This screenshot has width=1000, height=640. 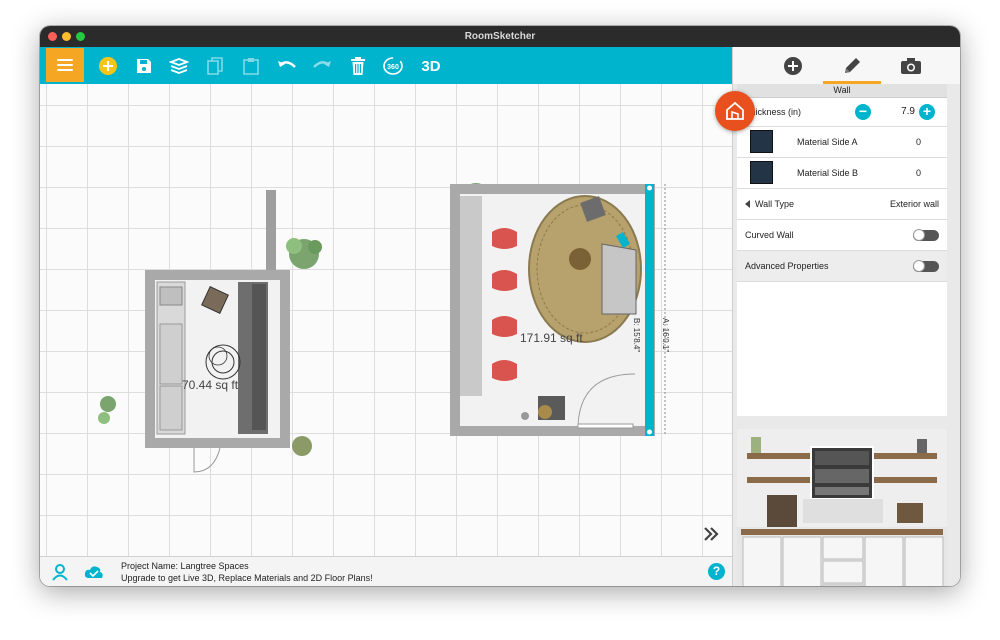 I want to click on main-toolbar: 360 3D, so click(x=386, y=65).